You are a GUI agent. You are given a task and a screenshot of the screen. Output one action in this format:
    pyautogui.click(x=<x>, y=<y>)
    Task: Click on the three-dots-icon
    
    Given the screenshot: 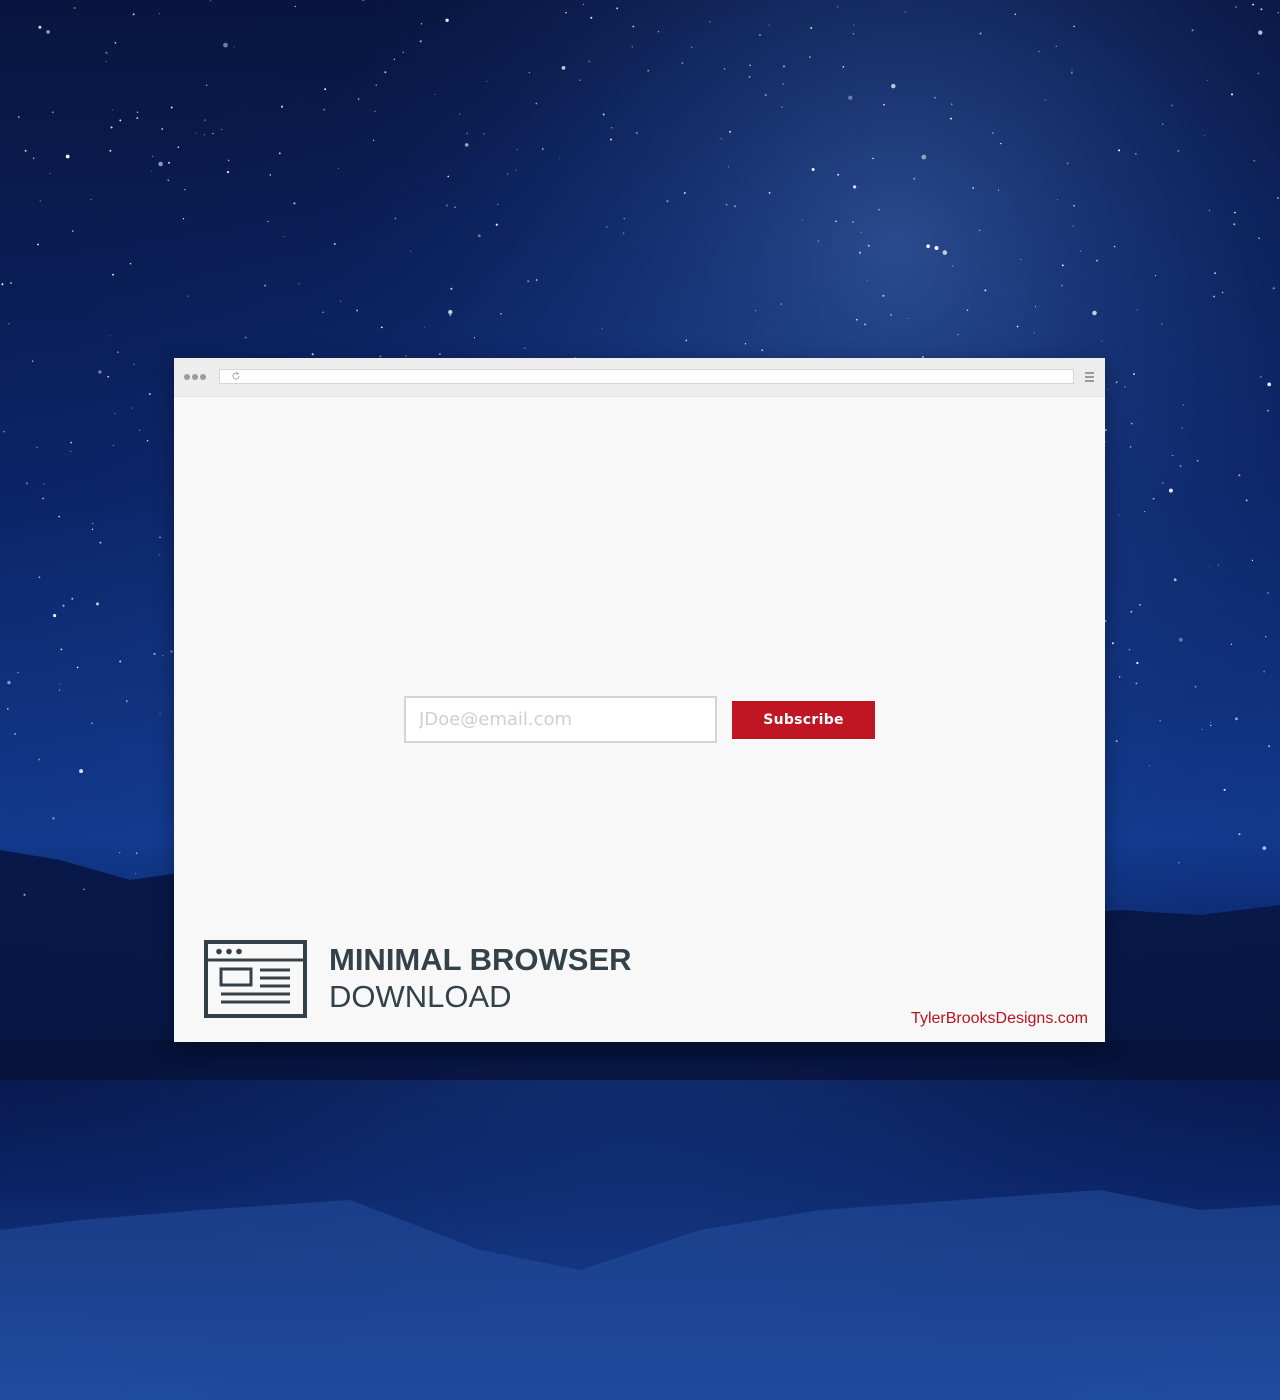 What is the action you would take?
    pyautogui.click(x=195, y=377)
    